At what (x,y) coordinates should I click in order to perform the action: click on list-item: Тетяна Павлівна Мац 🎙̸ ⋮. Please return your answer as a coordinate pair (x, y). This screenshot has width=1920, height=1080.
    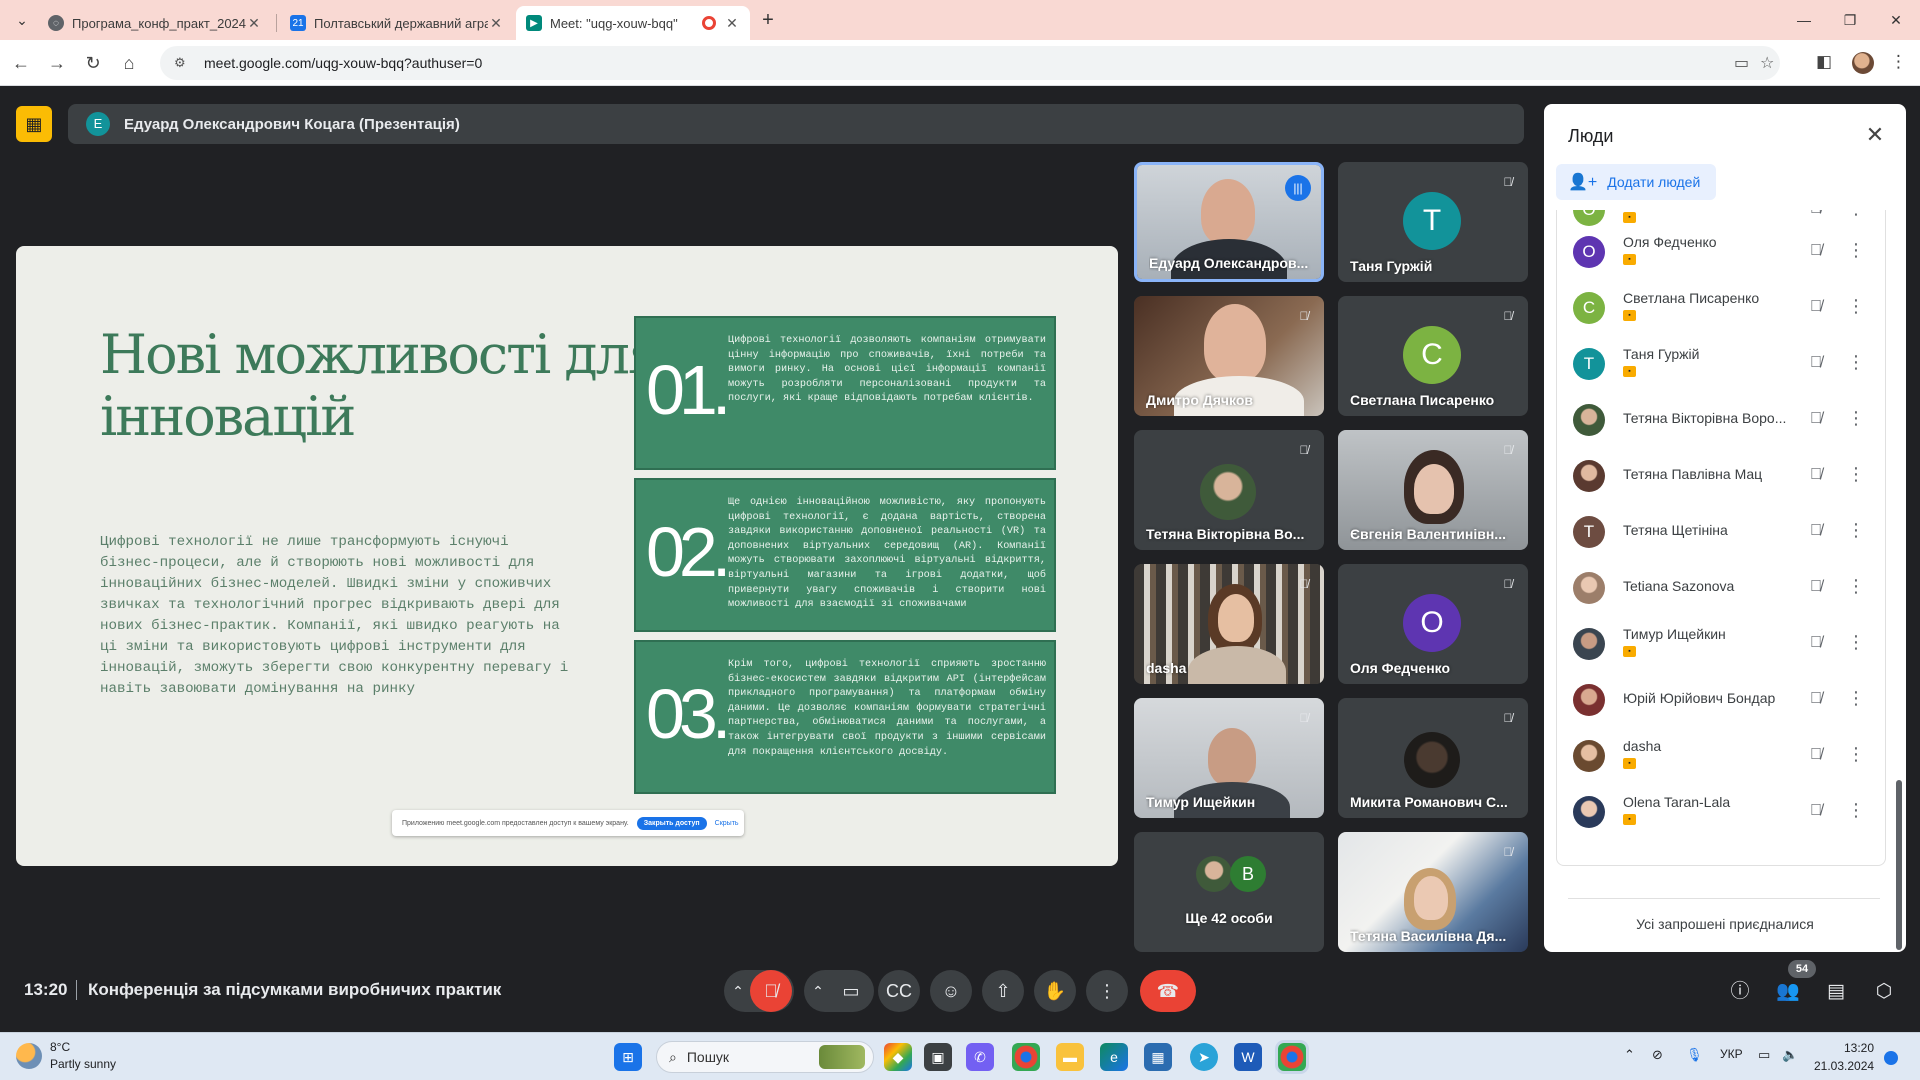
    Looking at the image, I should click on (1721, 474).